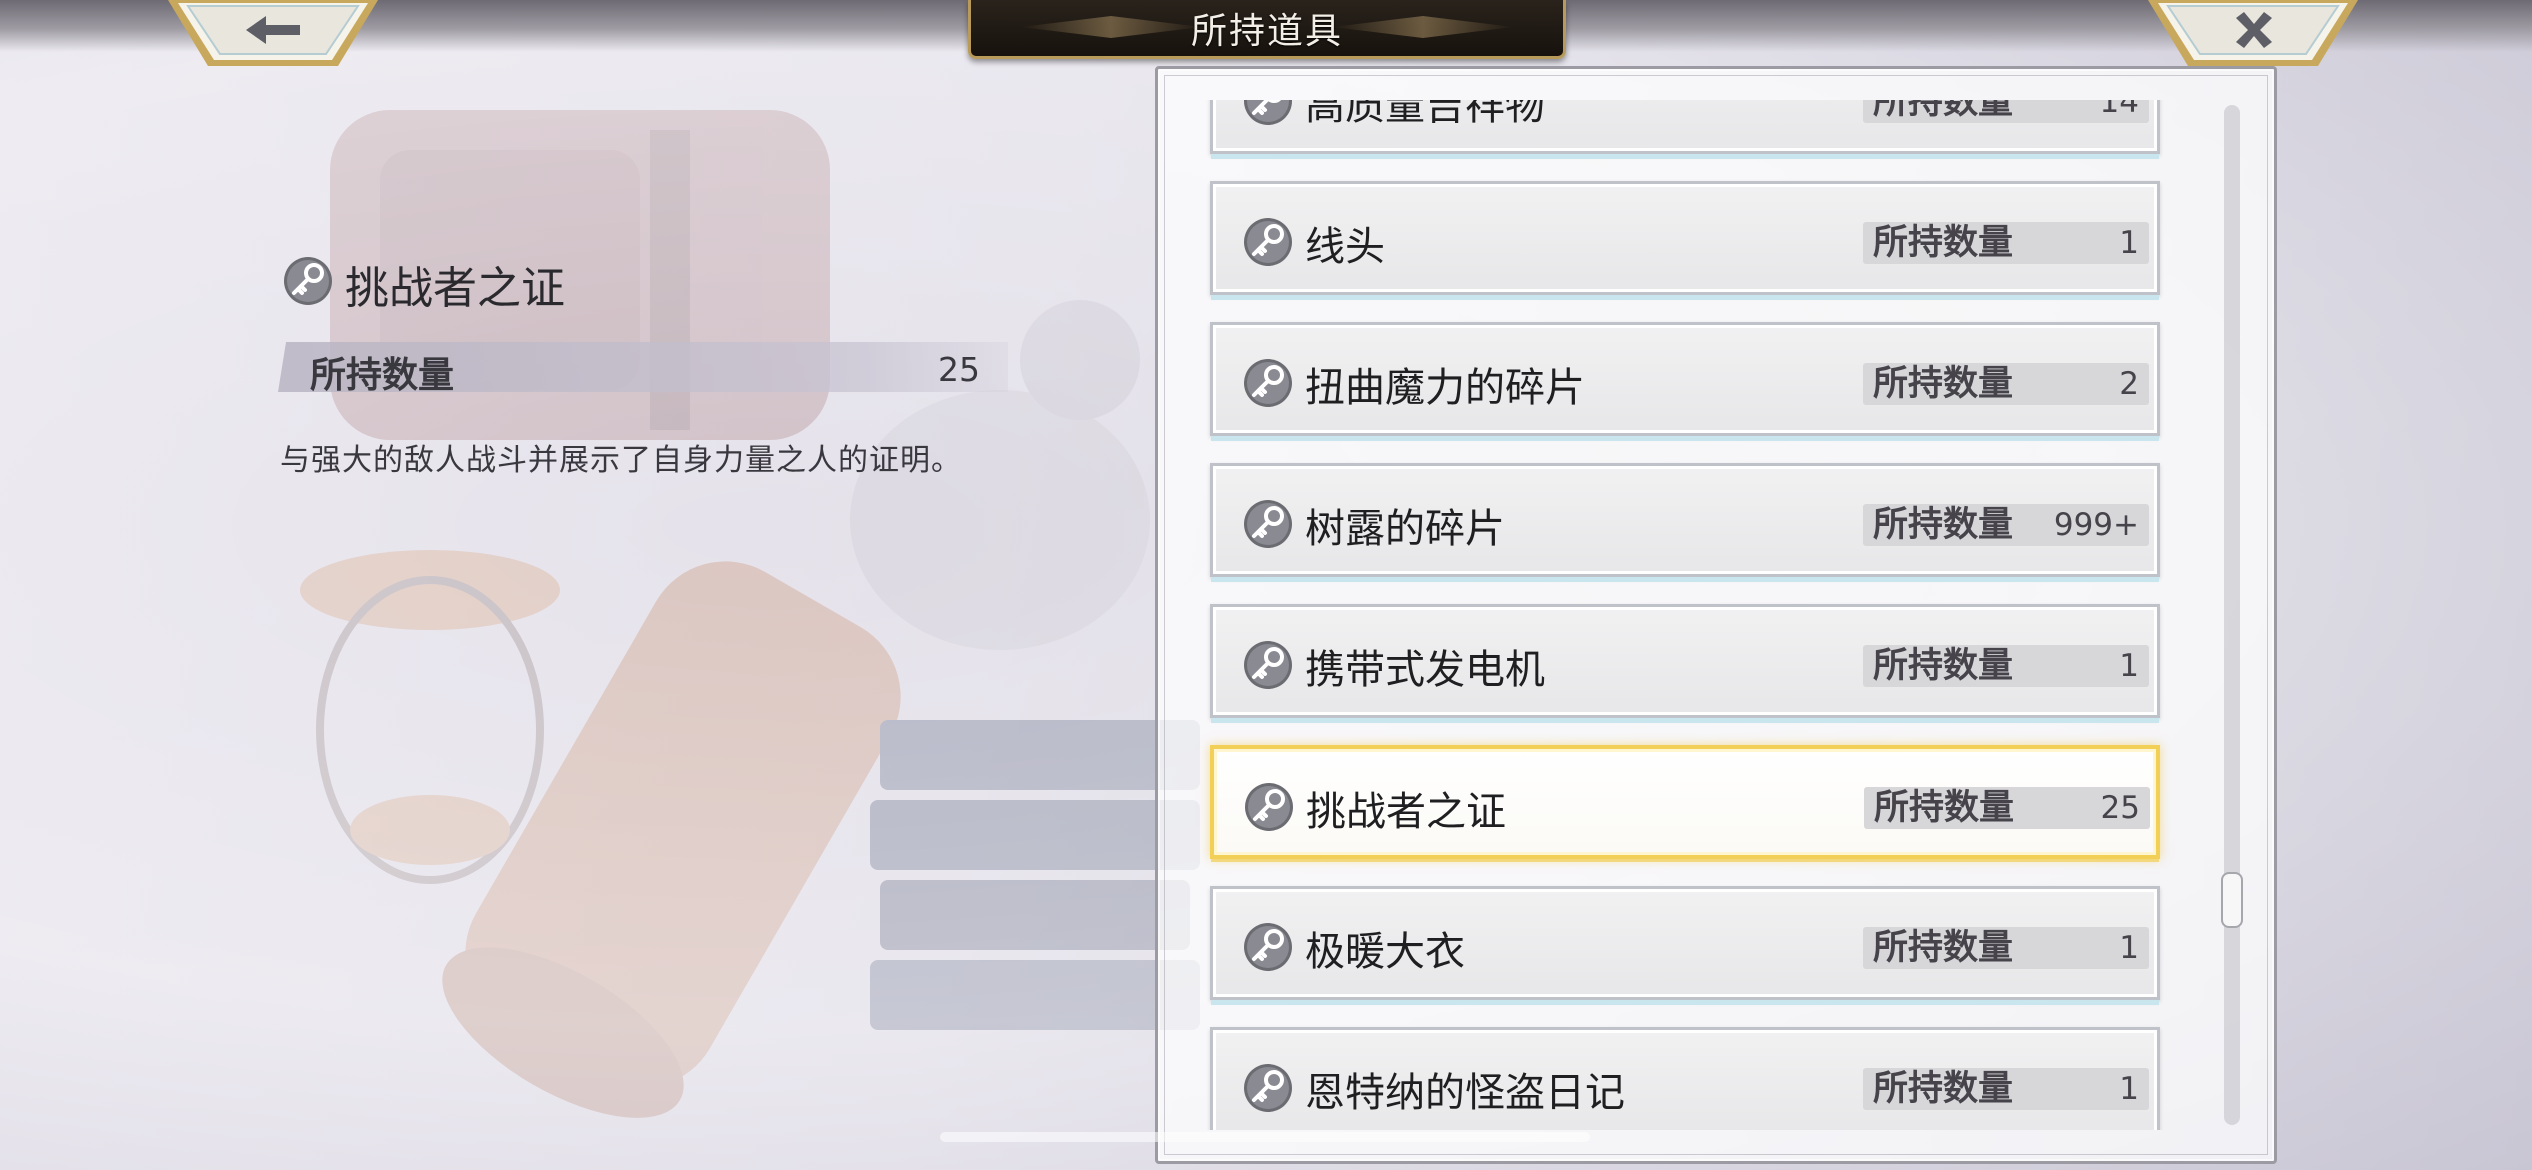  What do you see at coordinates (2119, 110) in the screenshot?
I see `item-quantity-value: 14` at bounding box center [2119, 110].